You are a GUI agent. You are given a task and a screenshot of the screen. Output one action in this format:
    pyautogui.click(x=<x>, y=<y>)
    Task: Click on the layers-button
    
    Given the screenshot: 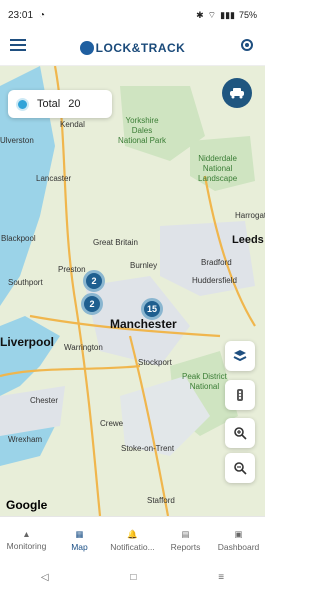 What is the action you would take?
    pyautogui.click(x=240, y=356)
    